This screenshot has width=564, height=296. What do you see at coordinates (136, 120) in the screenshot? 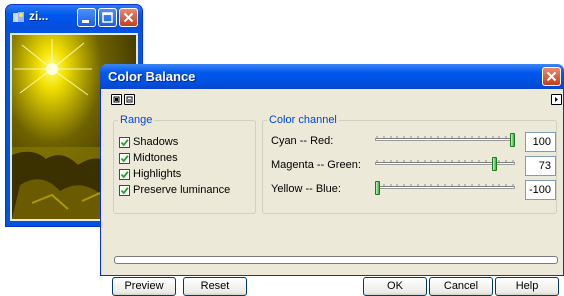
I see `range-legend: Range` at bounding box center [136, 120].